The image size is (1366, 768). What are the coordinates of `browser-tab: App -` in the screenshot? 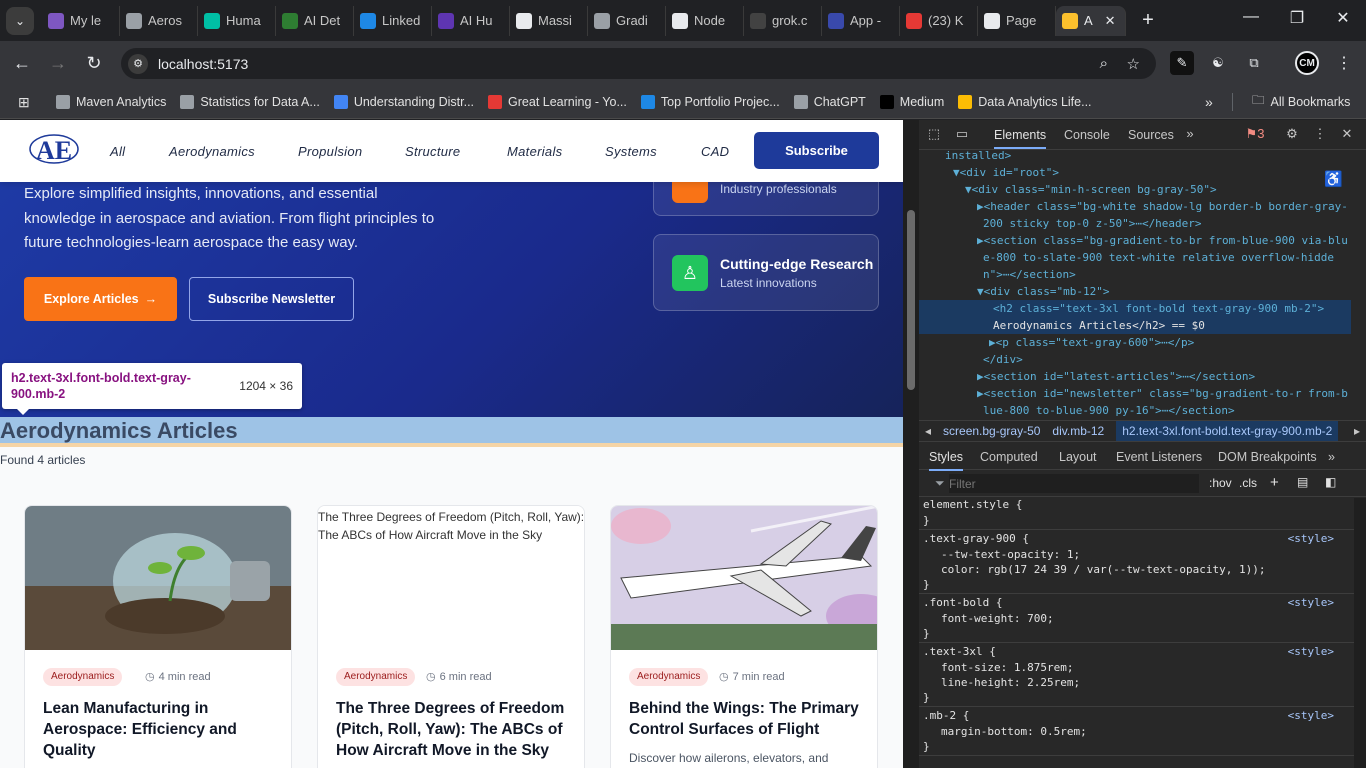 It's located at (861, 20).